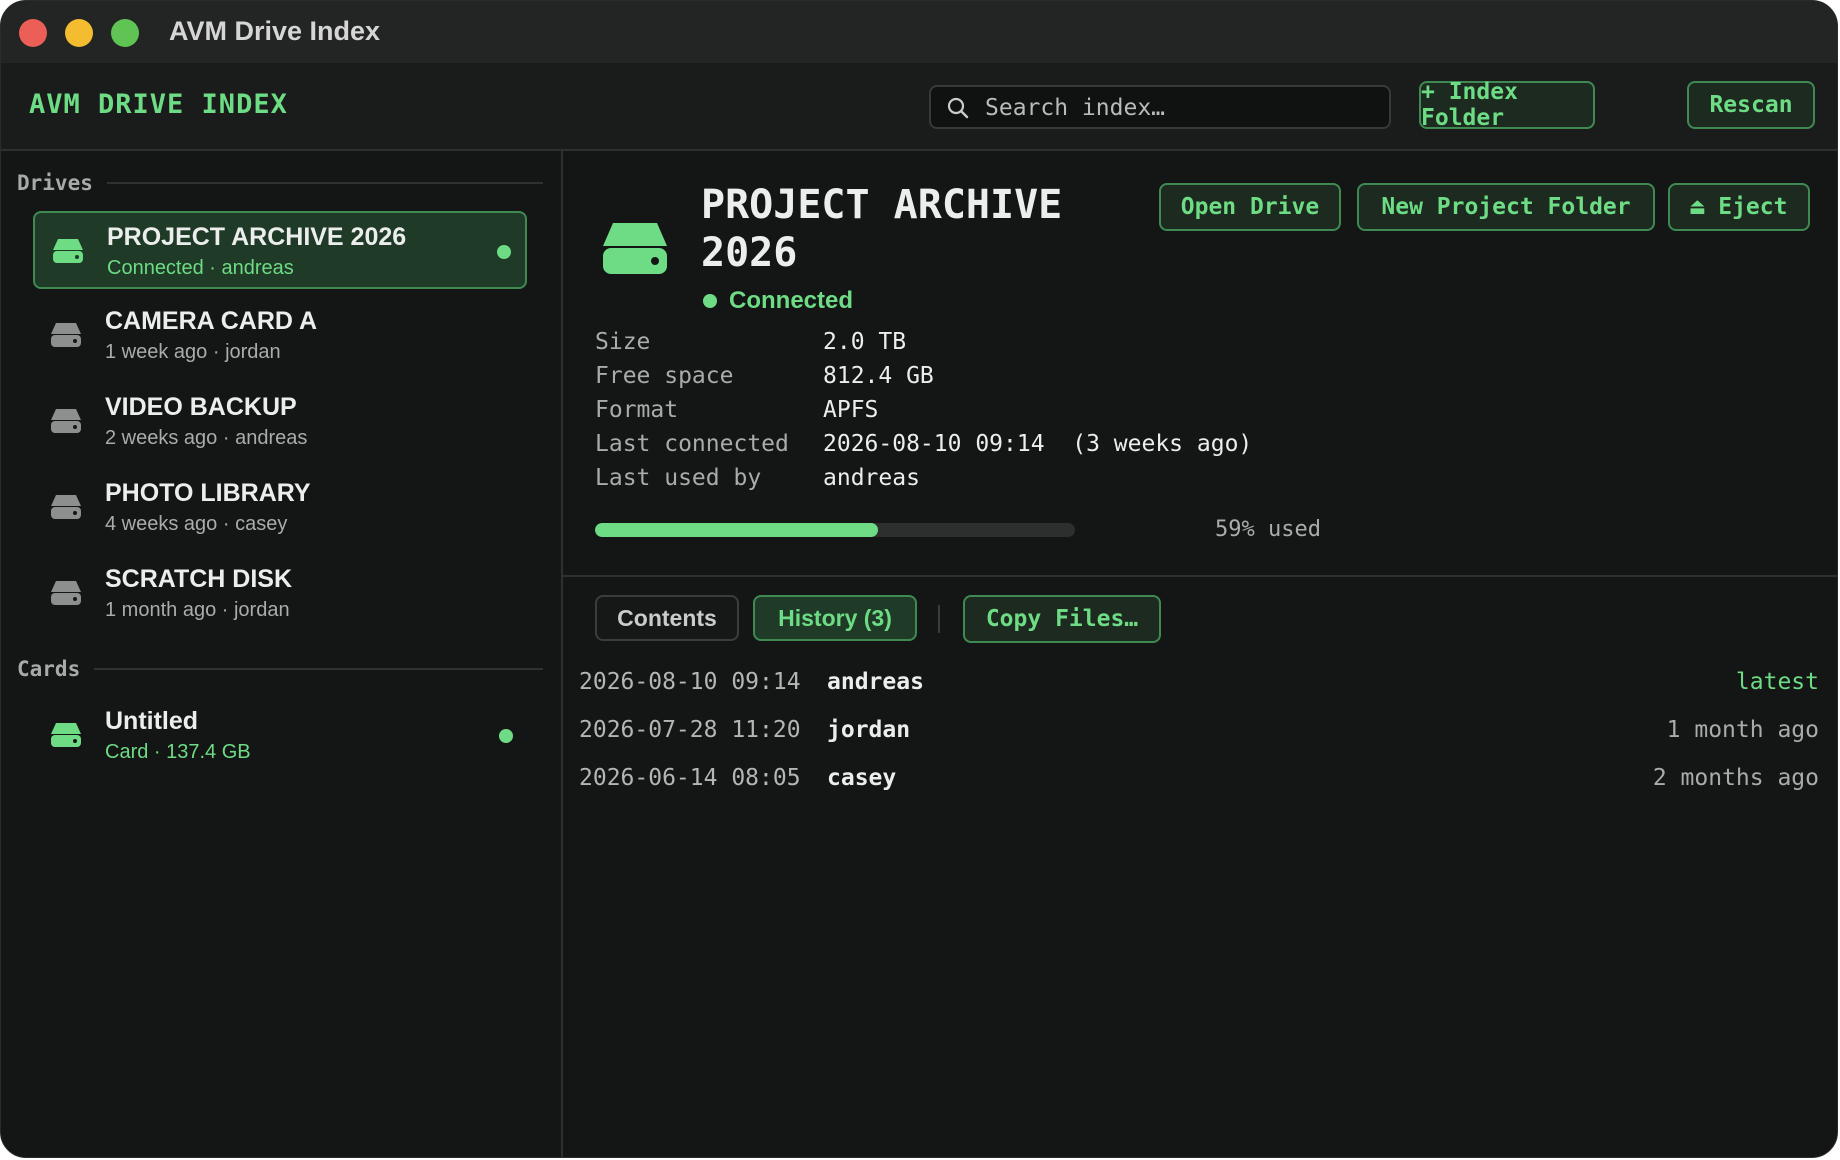 This screenshot has width=1840, height=1160. What do you see at coordinates (1199, 779) in the screenshot?
I see `history-row: 2026-06-14 08:05 casey 2 months ago` at bounding box center [1199, 779].